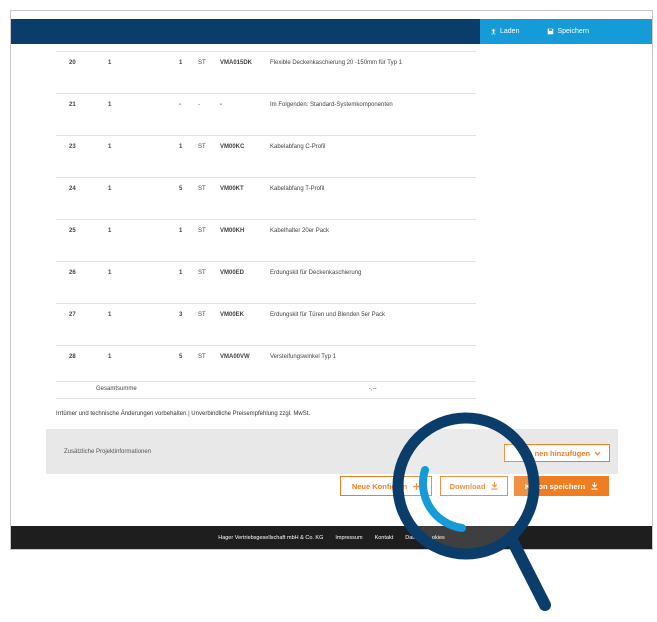 The width and height of the screenshot is (657, 622). What do you see at coordinates (116, 389) in the screenshot?
I see `total-label: Gesamtsumme` at bounding box center [116, 389].